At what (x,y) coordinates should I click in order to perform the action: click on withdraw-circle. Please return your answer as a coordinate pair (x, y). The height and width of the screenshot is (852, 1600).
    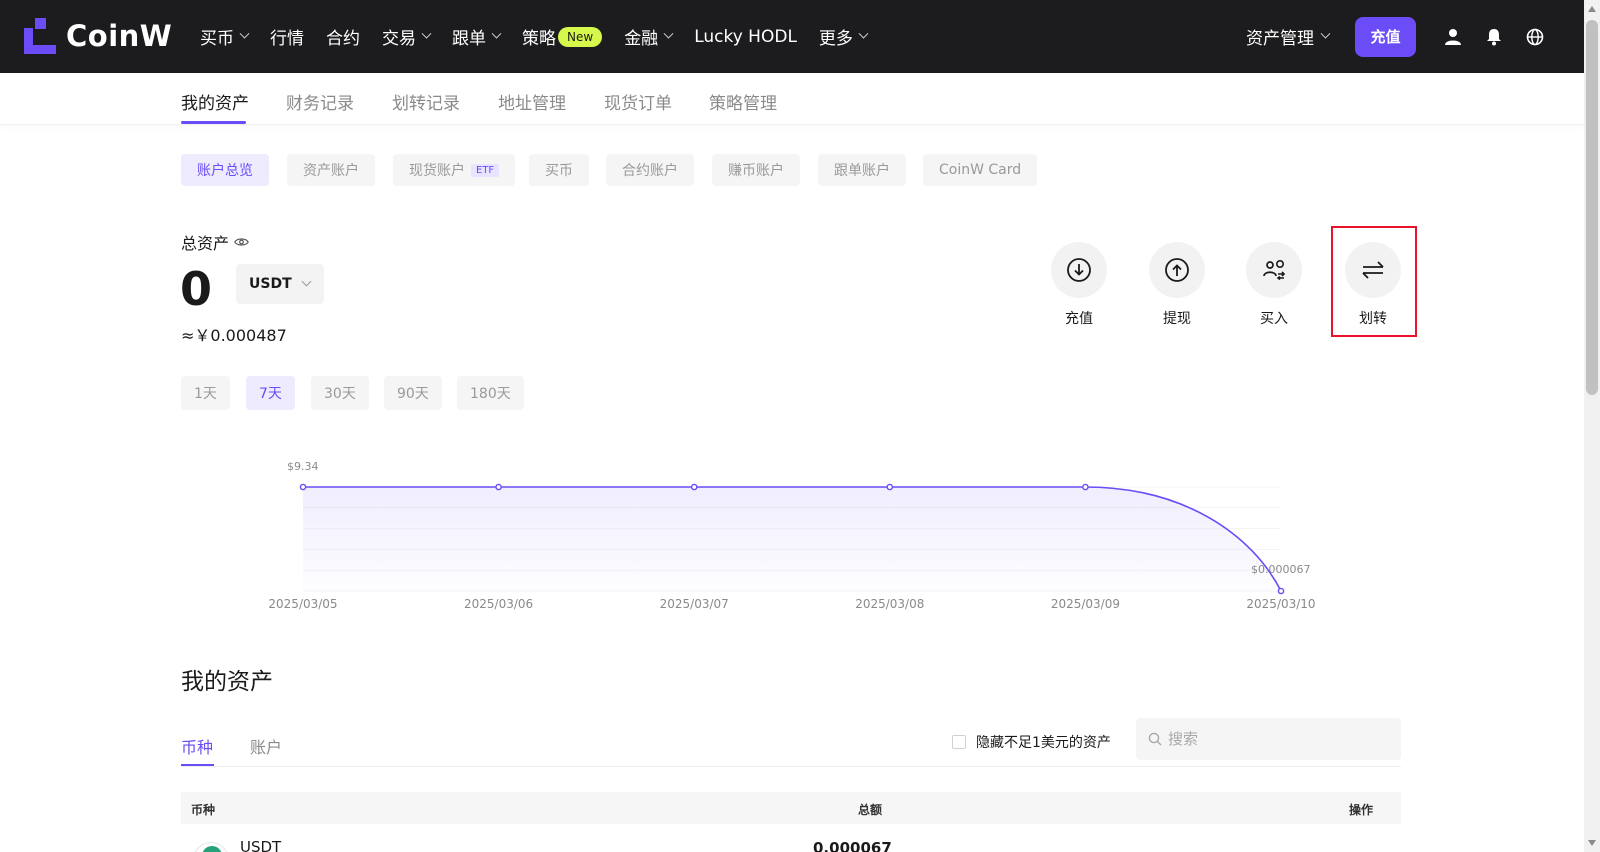
    Looking at the image, I should click on (1177, 270).